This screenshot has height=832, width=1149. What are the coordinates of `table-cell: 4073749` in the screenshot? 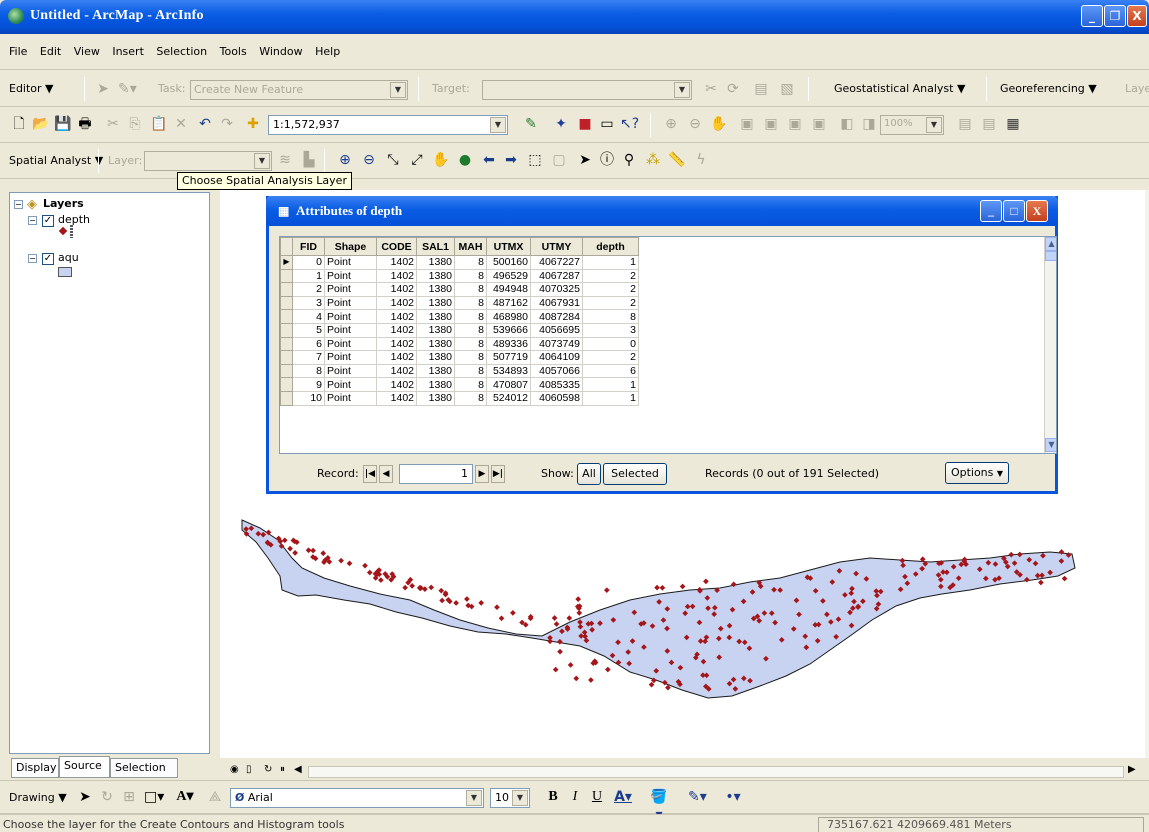 It's located at (556, 344).